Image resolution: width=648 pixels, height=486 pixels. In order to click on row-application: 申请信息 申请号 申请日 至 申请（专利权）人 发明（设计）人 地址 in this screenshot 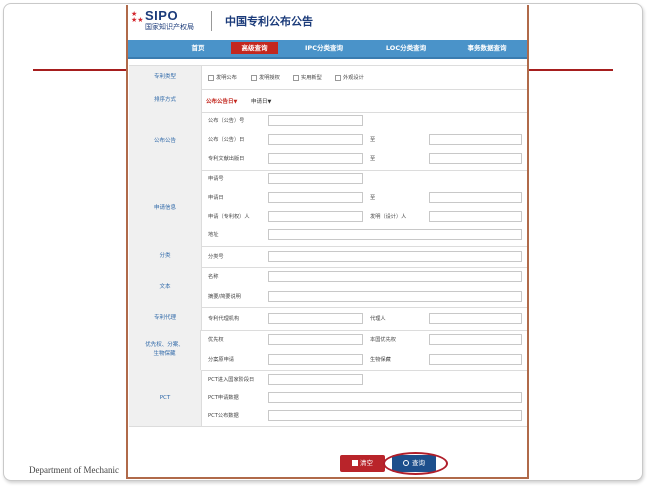, I will do `click(328, 208)`.